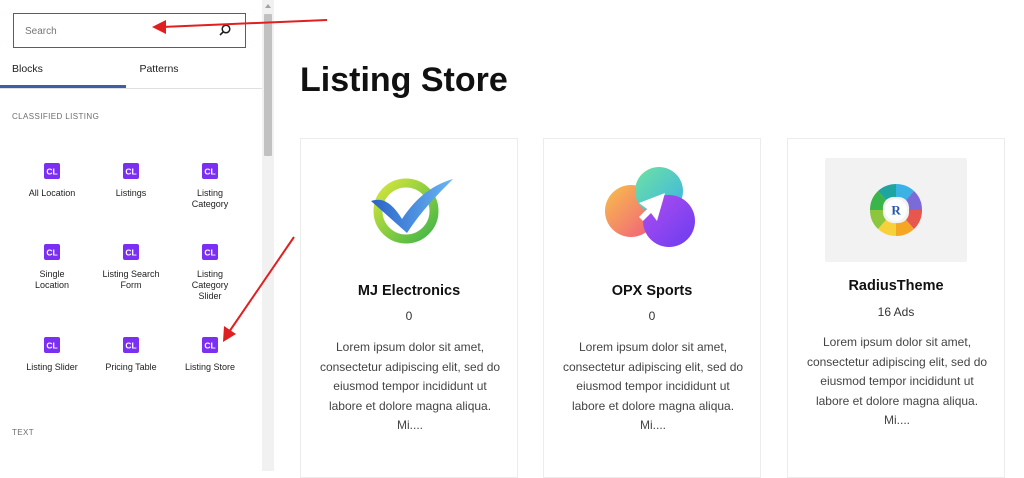 The width and height of the screenshot is (1024, 478). I want to click on tab-patterns: Patterns, so click(159, 69).